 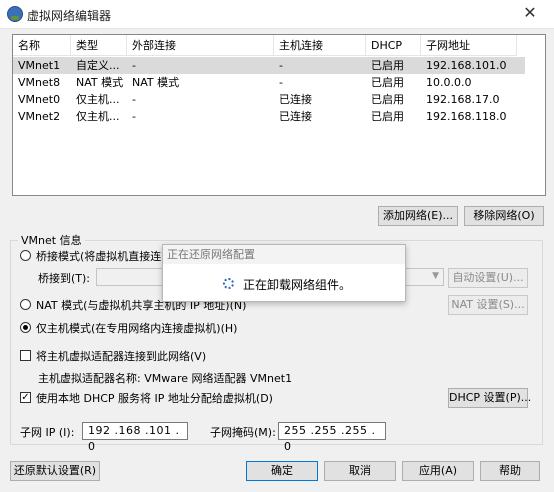 I want to click on bridge-mode-label: 桥接模式(将虚拟机直接连, so click(x=98, y=256).